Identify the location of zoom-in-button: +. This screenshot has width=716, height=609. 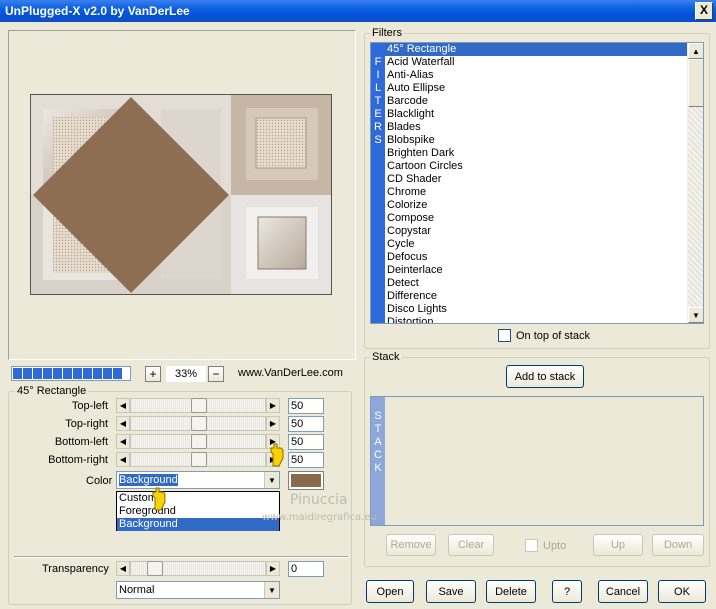
(153, 374).